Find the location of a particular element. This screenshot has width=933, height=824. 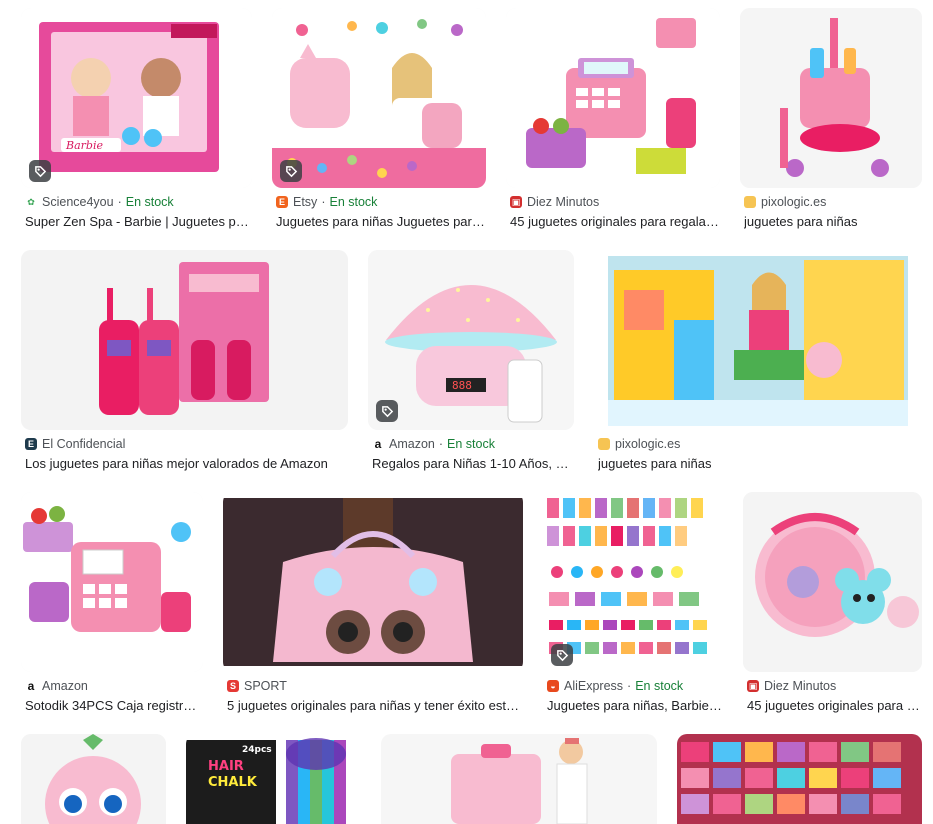

svg-text: Barbie is located at coordinates (84, 145).